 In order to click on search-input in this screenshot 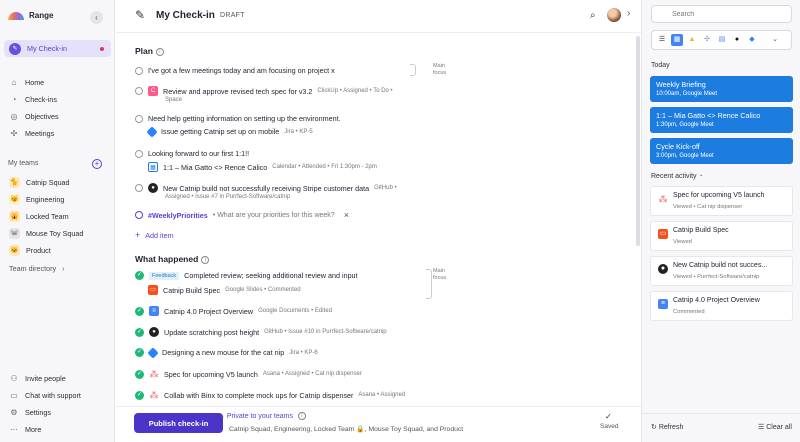, I will do `click(721, 14)`.